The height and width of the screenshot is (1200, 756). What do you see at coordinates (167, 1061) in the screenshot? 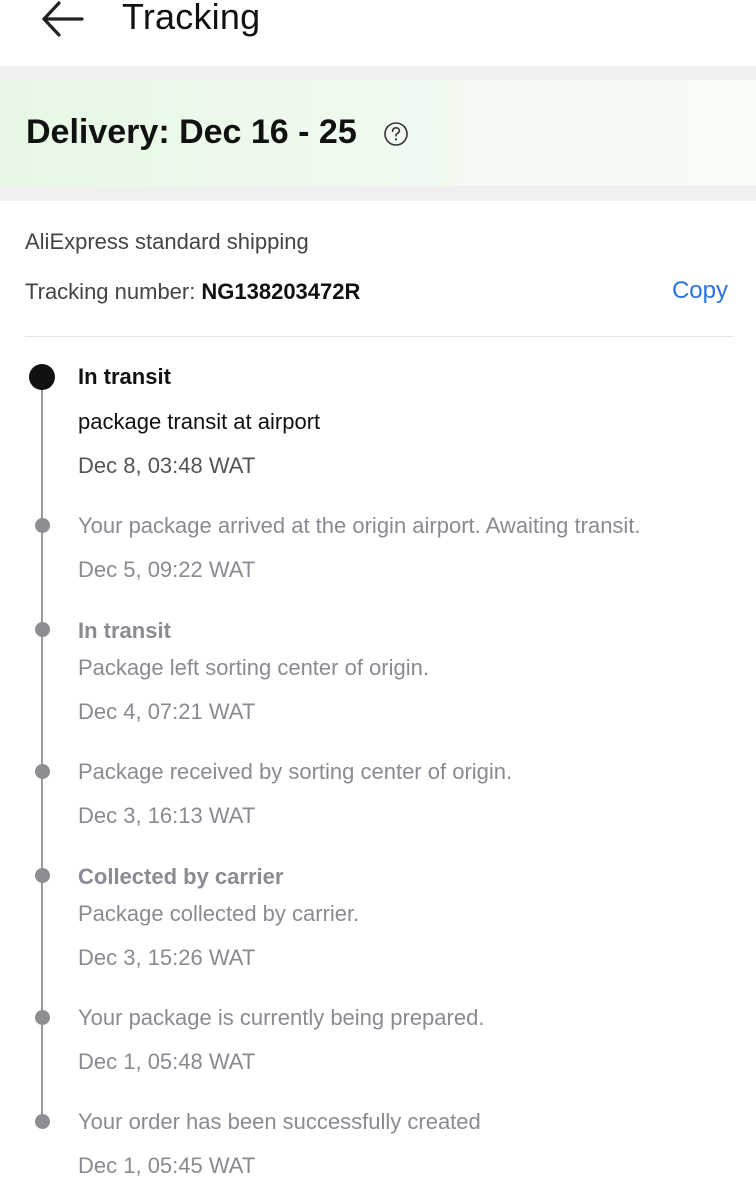
I see `event-time: Dec 1, 05:48 WAT` at bounding box center [167, 1061].